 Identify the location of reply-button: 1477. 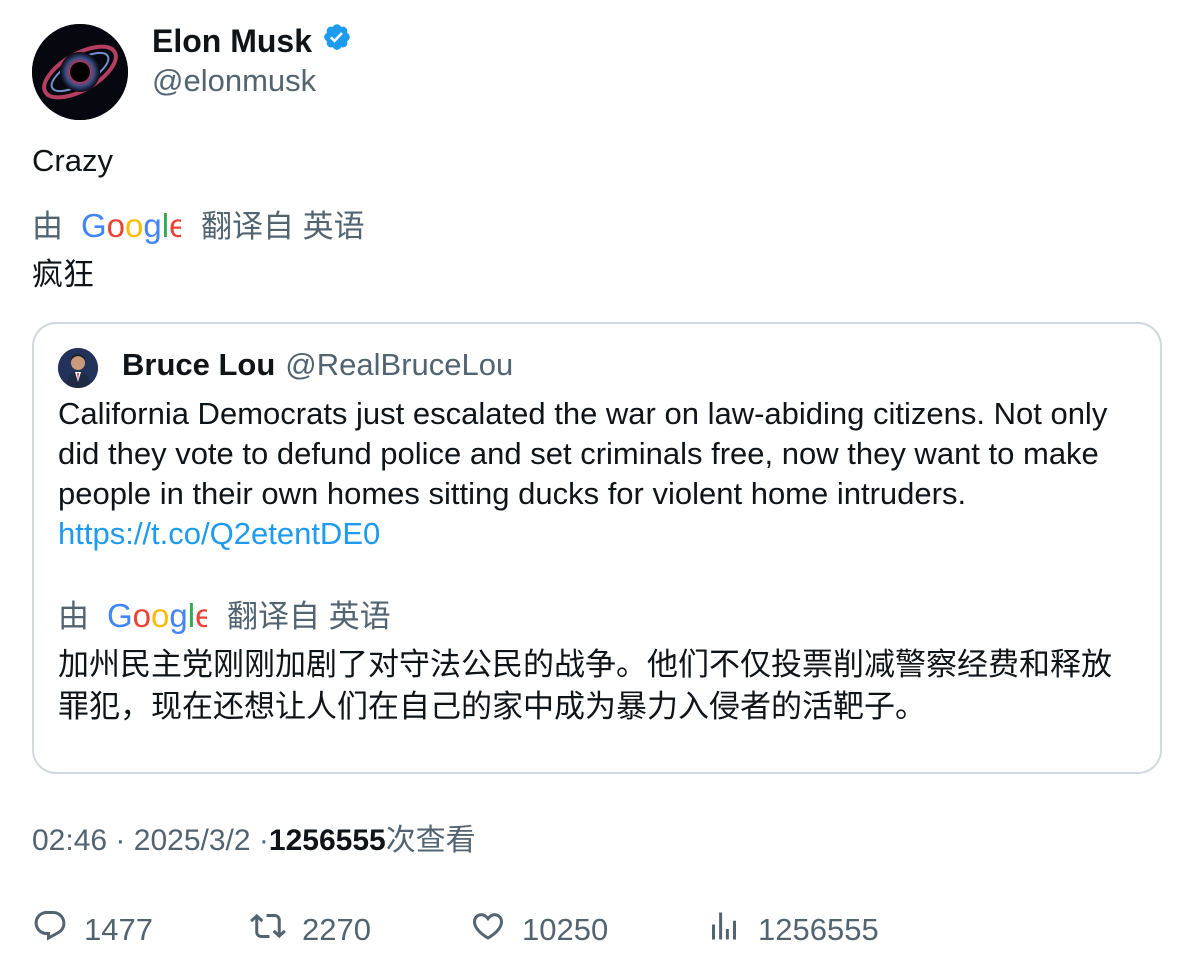
(92, 930).